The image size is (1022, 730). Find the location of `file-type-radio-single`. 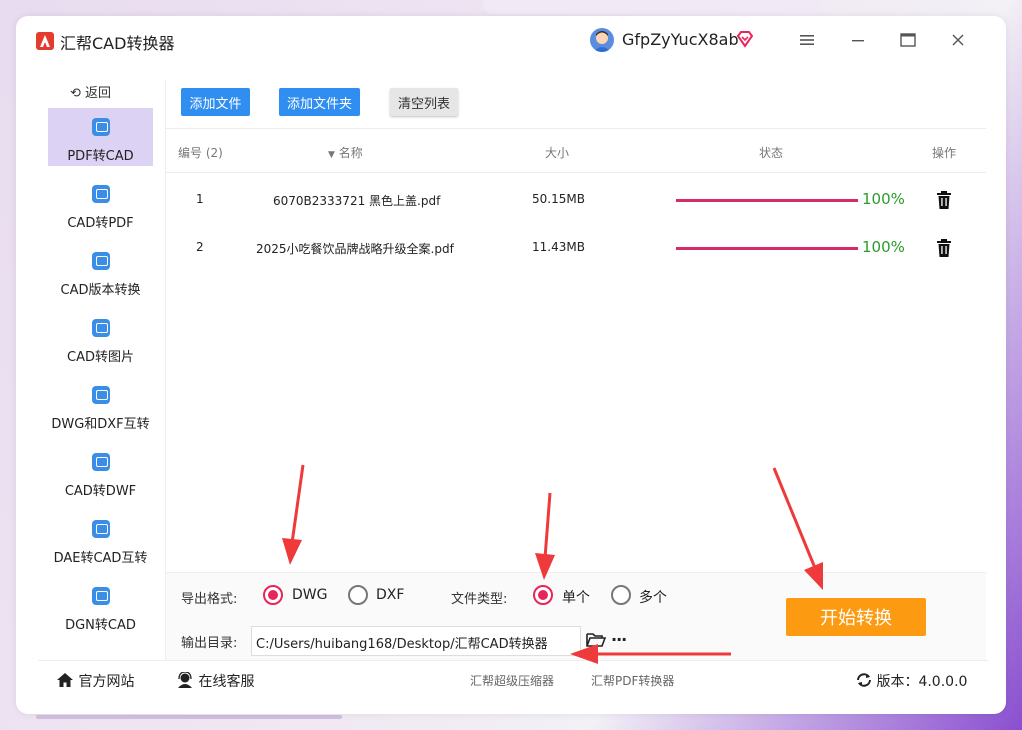

file-type-radio-single is located at coordinates (543, 595).